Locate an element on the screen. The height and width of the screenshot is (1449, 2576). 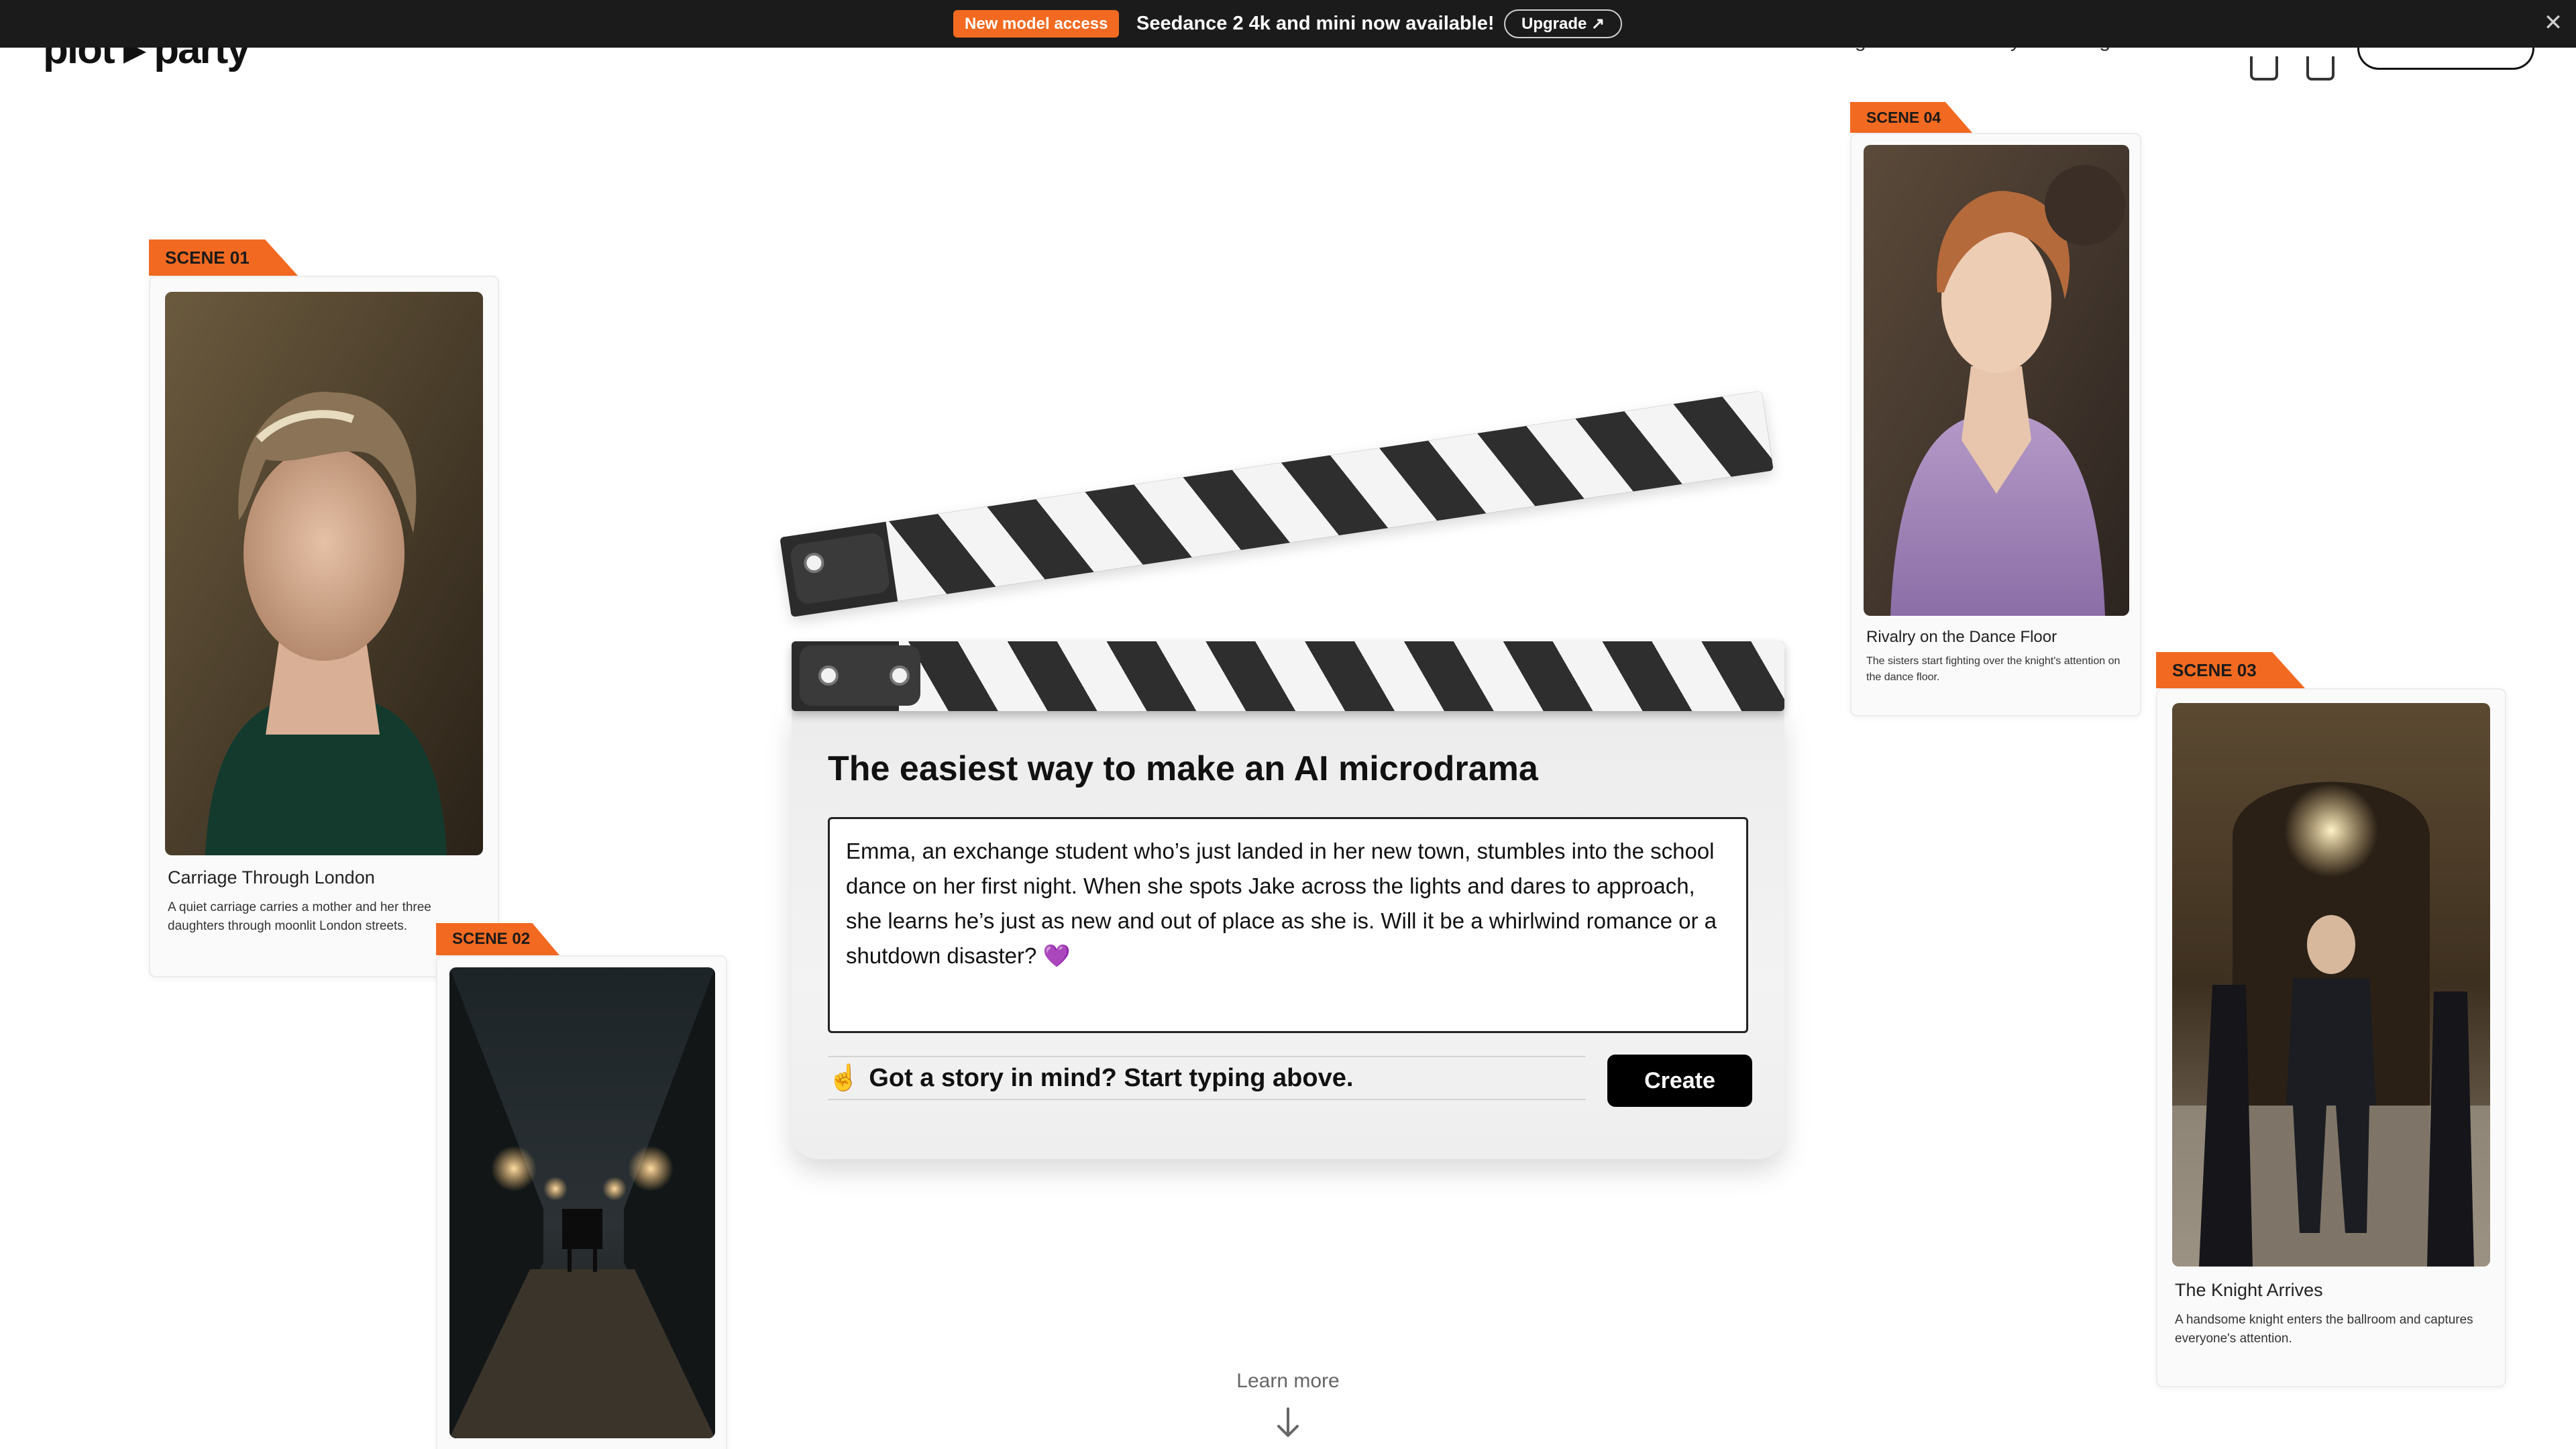
pointing-up-icon: ☝ is located at coordinates (844, 1078).